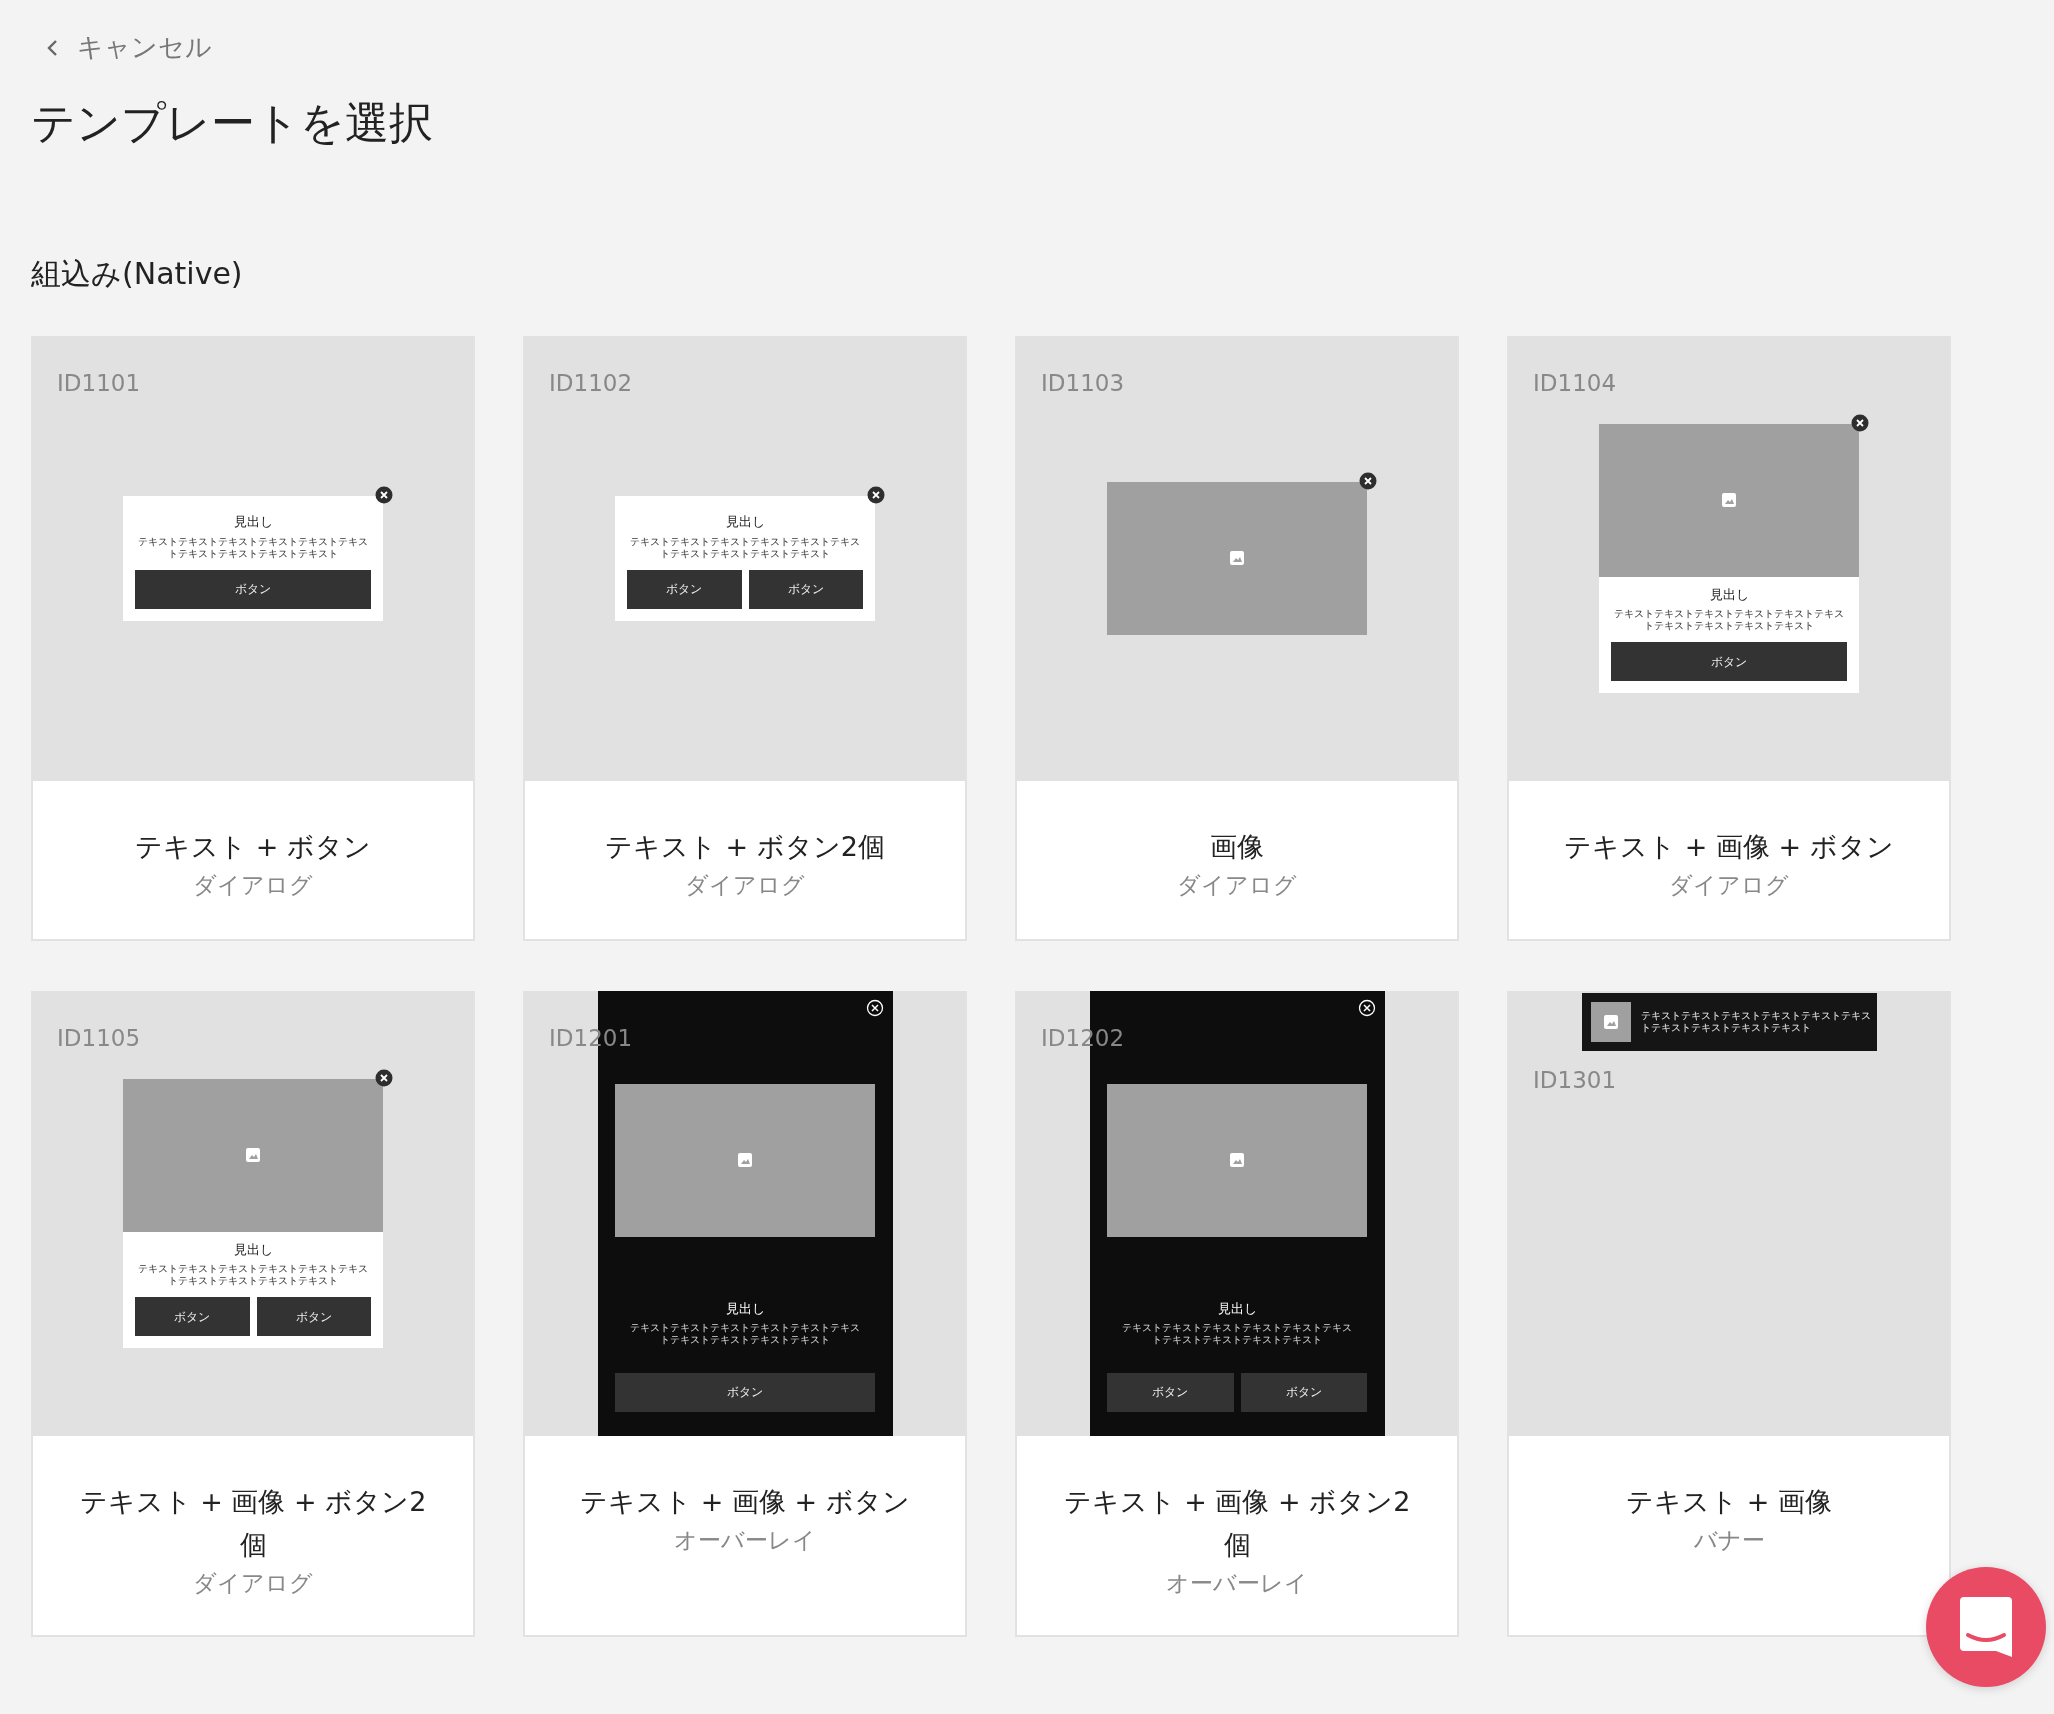  What do you see at coordinates (1575, 1080) in the screenshot?
I see `template-id: ID1301` at bounding box center [1575, 1080].